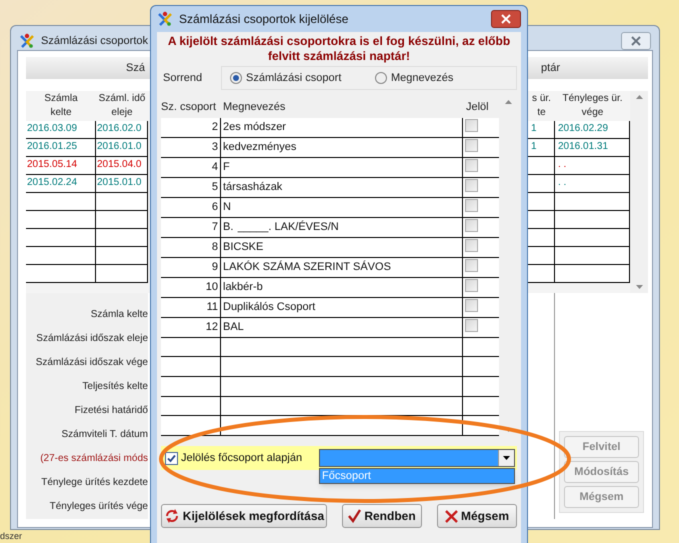 This screenshot has width=679, height=543. I want to click on table-cell-text: B. _____. LAK/ÉVES/N, so click(281, 227).